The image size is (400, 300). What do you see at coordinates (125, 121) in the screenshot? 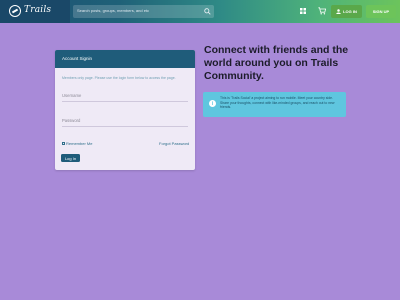
I see `password-field: Password` at bounding box center [125, 121].